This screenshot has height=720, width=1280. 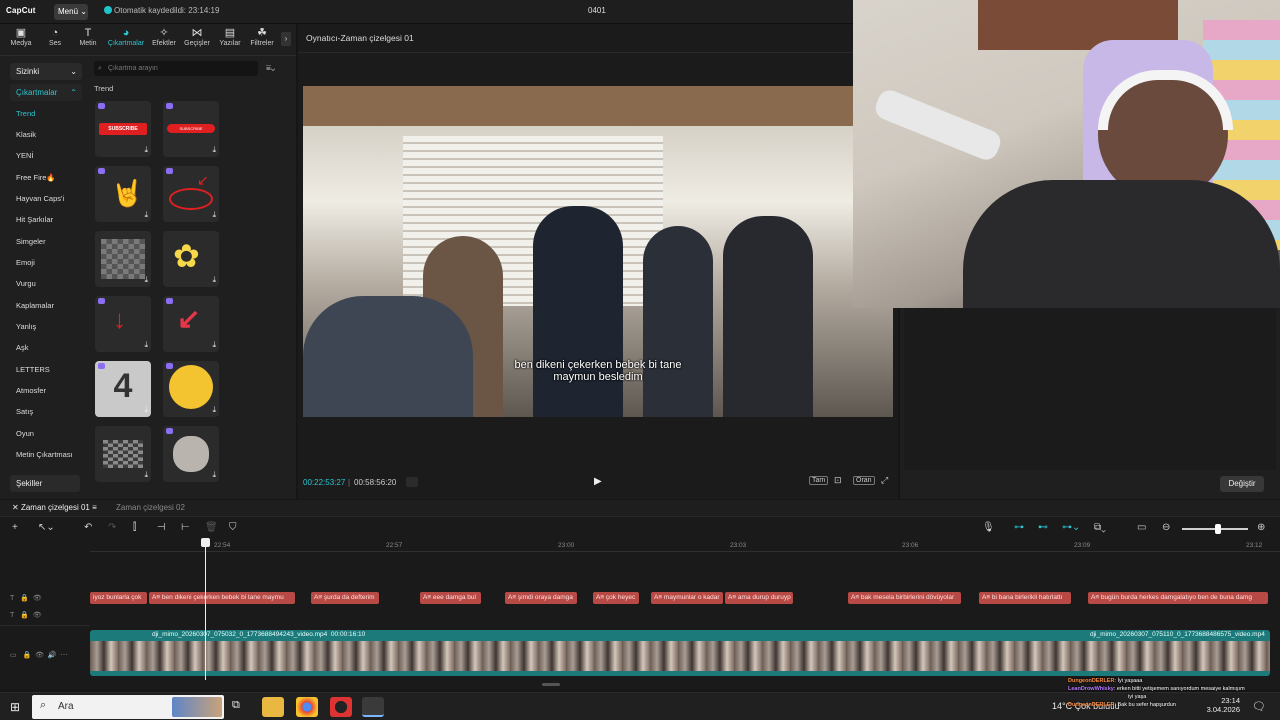 What do you see at coordinates (31, 390) in the screenshot?
I see `category-atmosfer: Atmosfer` at bounding box center [31, 390].